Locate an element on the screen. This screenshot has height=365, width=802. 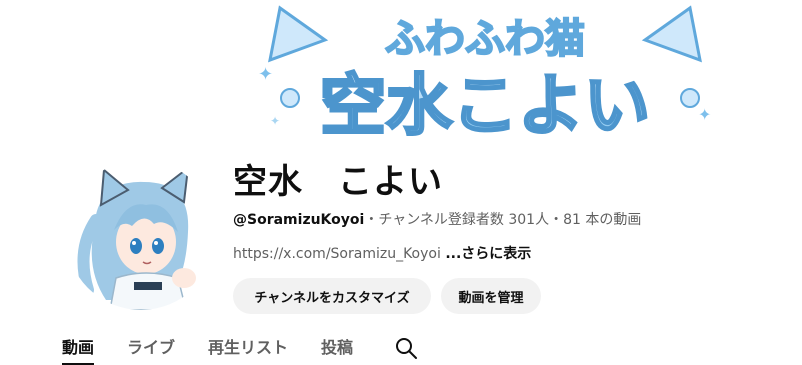
manage-videos-button: 動画を管理 is located at coordinates (491, 296).